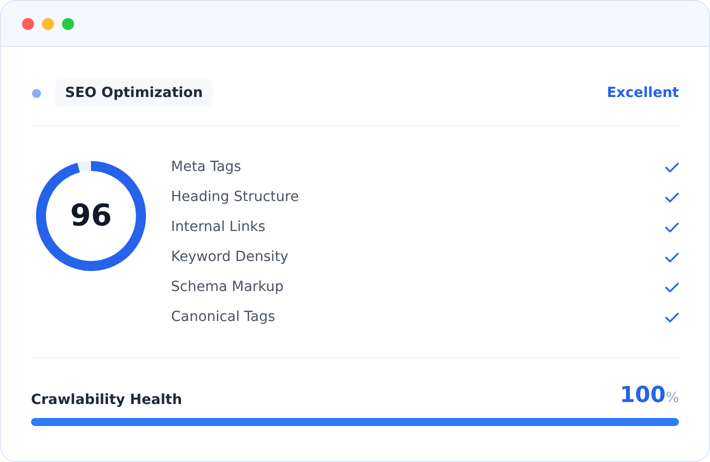 This screenshot has height=462, width=710. Describe the element at coordinates (134, 93) in the screenshot. I see `section-title: SEO Optimization` at that location.